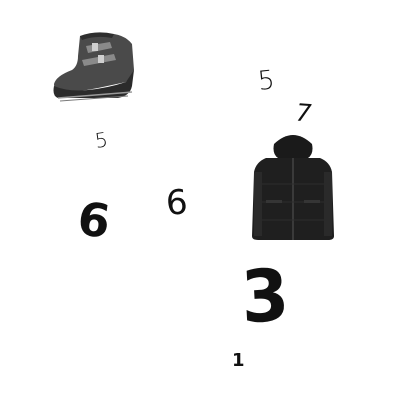 The height and width of the screenshot is (416, 416). What do you see at coordinates (265, 296) in the screenshot?
I see `handwritten-digit-3: 3` at bounding box center [265, 296].